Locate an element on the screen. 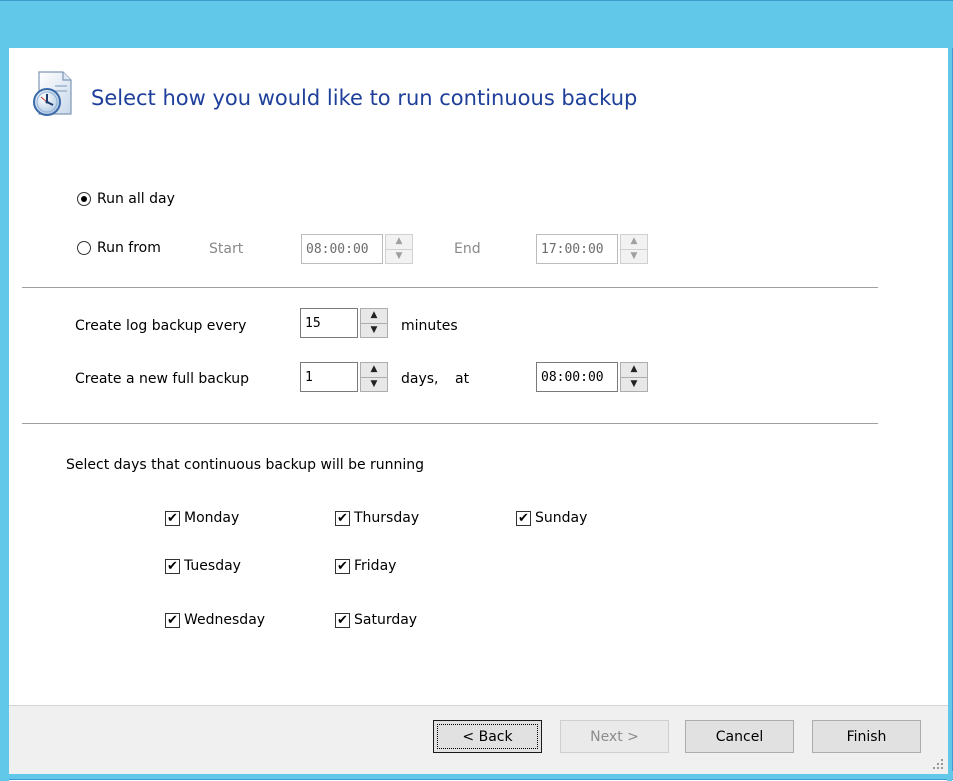 The height and width of the screenshot is (781, 953). day-checkbox-wednesday: ✔ Wednesday is located at coordinates (215, 620).